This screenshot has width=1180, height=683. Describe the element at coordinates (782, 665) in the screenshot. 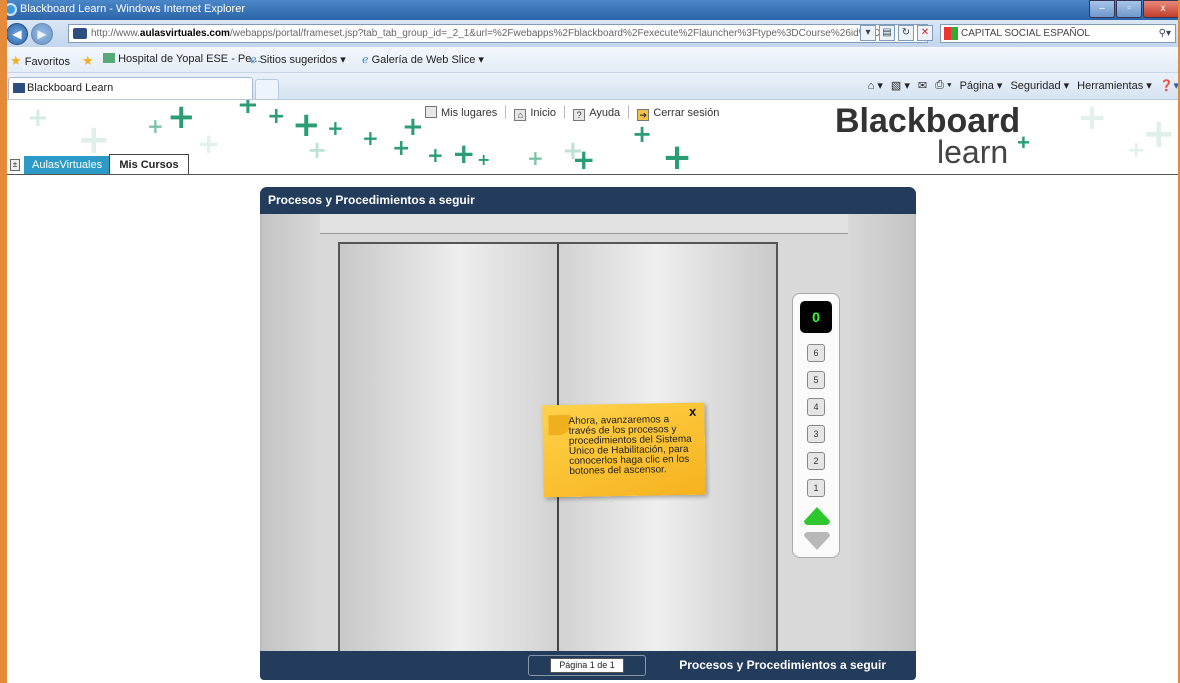

I see `footer-title: Procesos y Procedimientos a seguir` at that location.